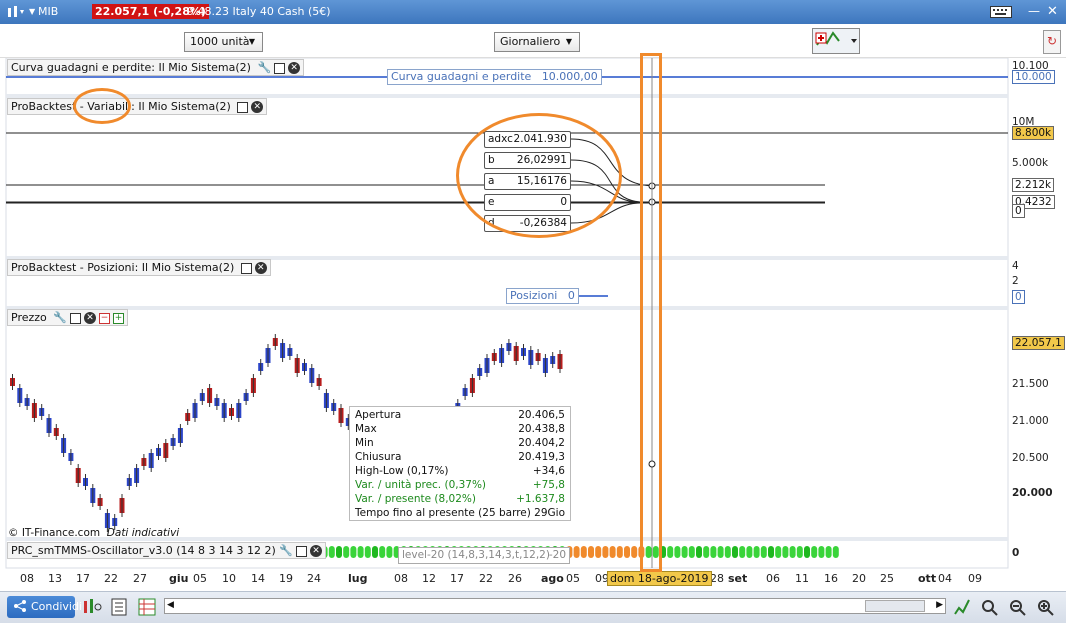  Describe the element at coordinates (555, 606) in the screenshot. I see `horizontal-scrollbar: ◀ ▶` at that location.